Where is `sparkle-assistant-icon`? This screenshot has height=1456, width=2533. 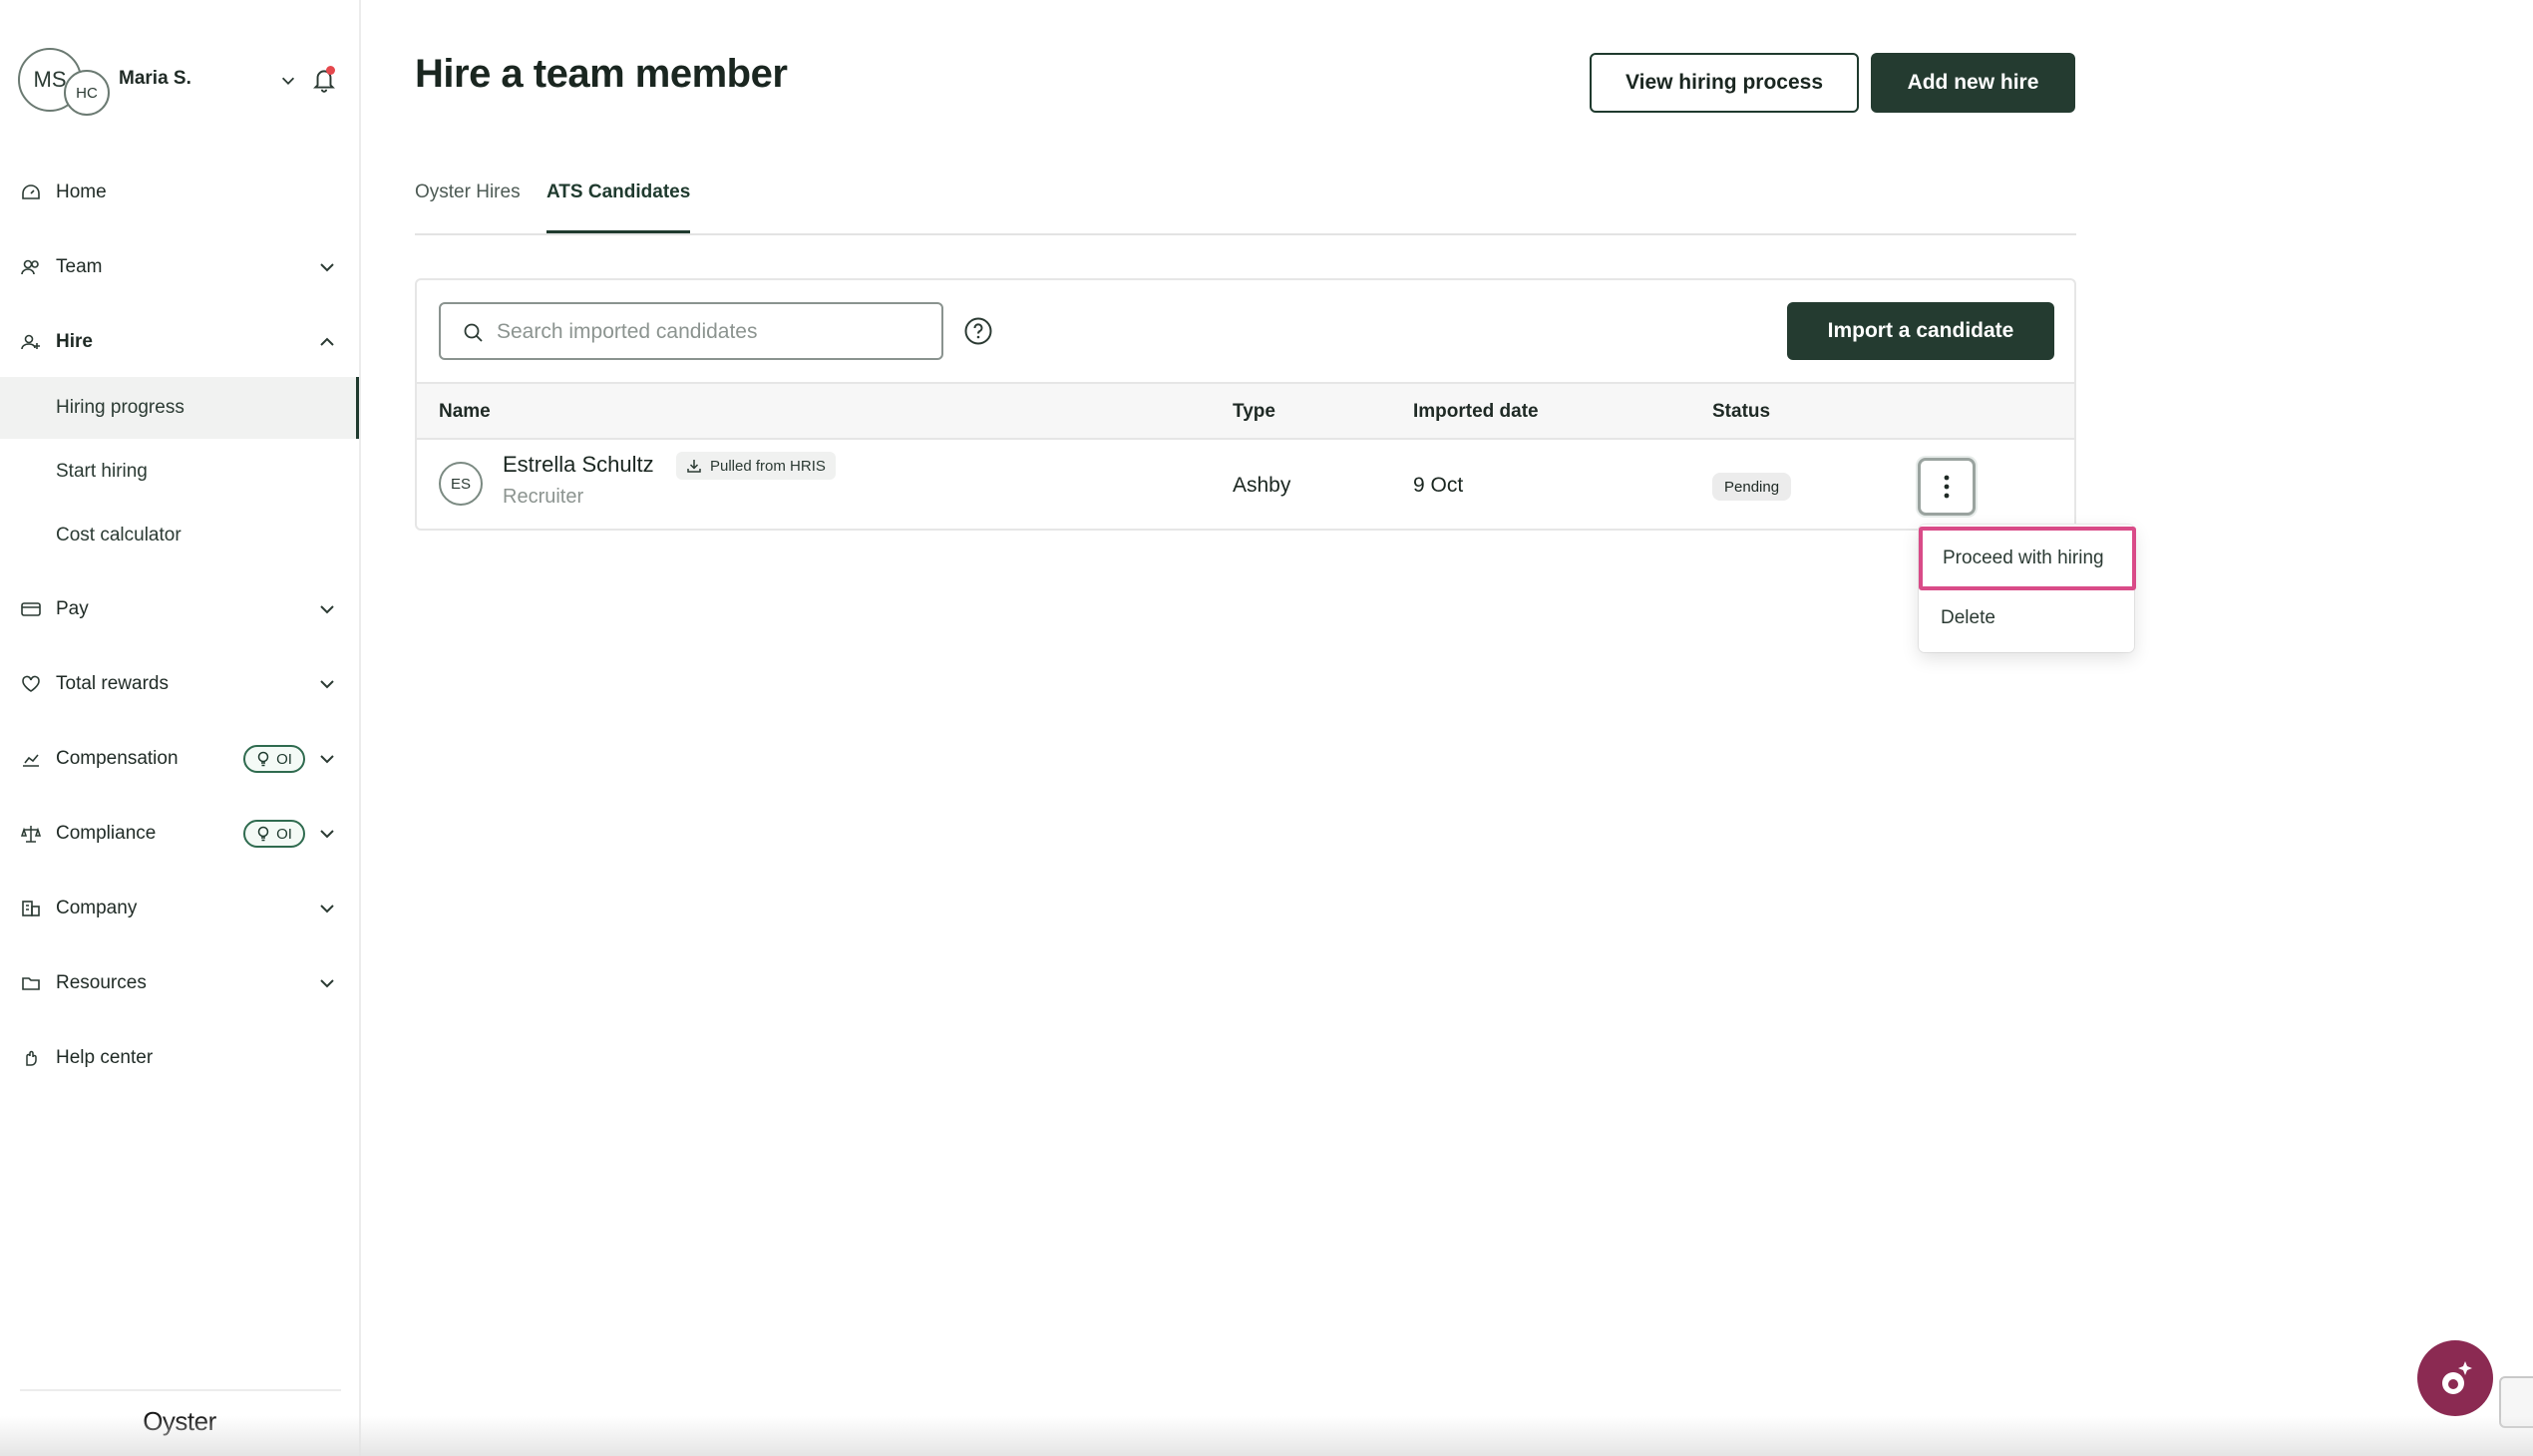
sparkle-assistant-icon is located at coordinates (2457, 1377).